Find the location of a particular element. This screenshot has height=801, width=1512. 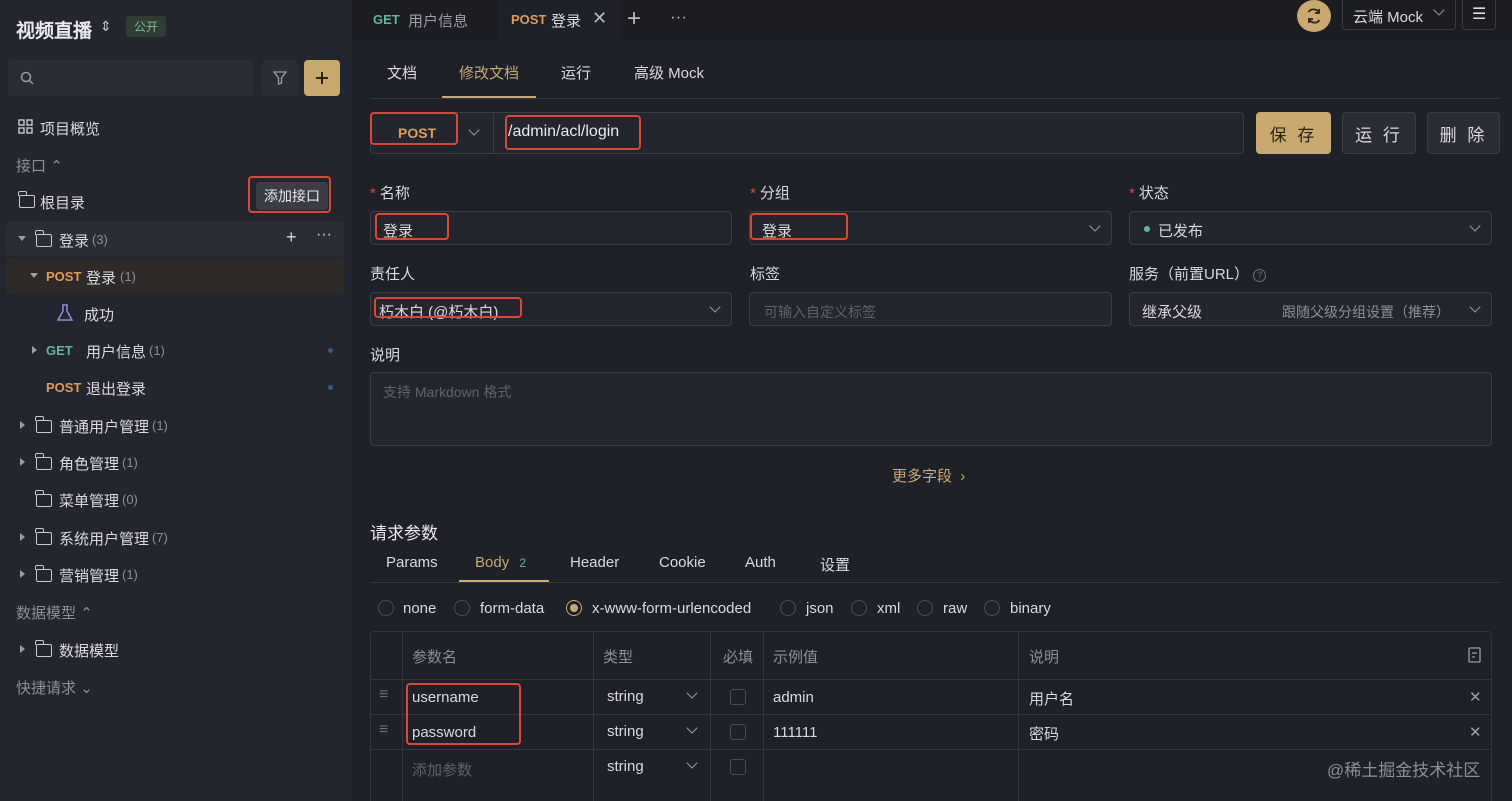

radio-form-data is located at coordinates (462, 608).